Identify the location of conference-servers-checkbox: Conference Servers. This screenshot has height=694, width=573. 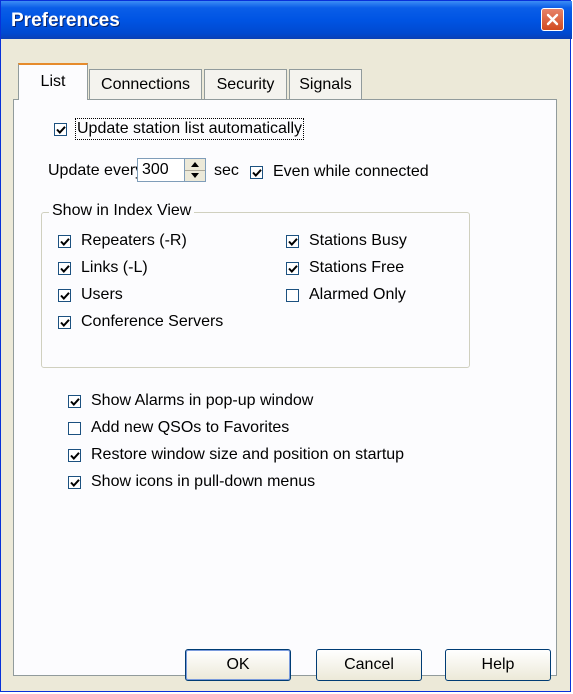
(140, 322).